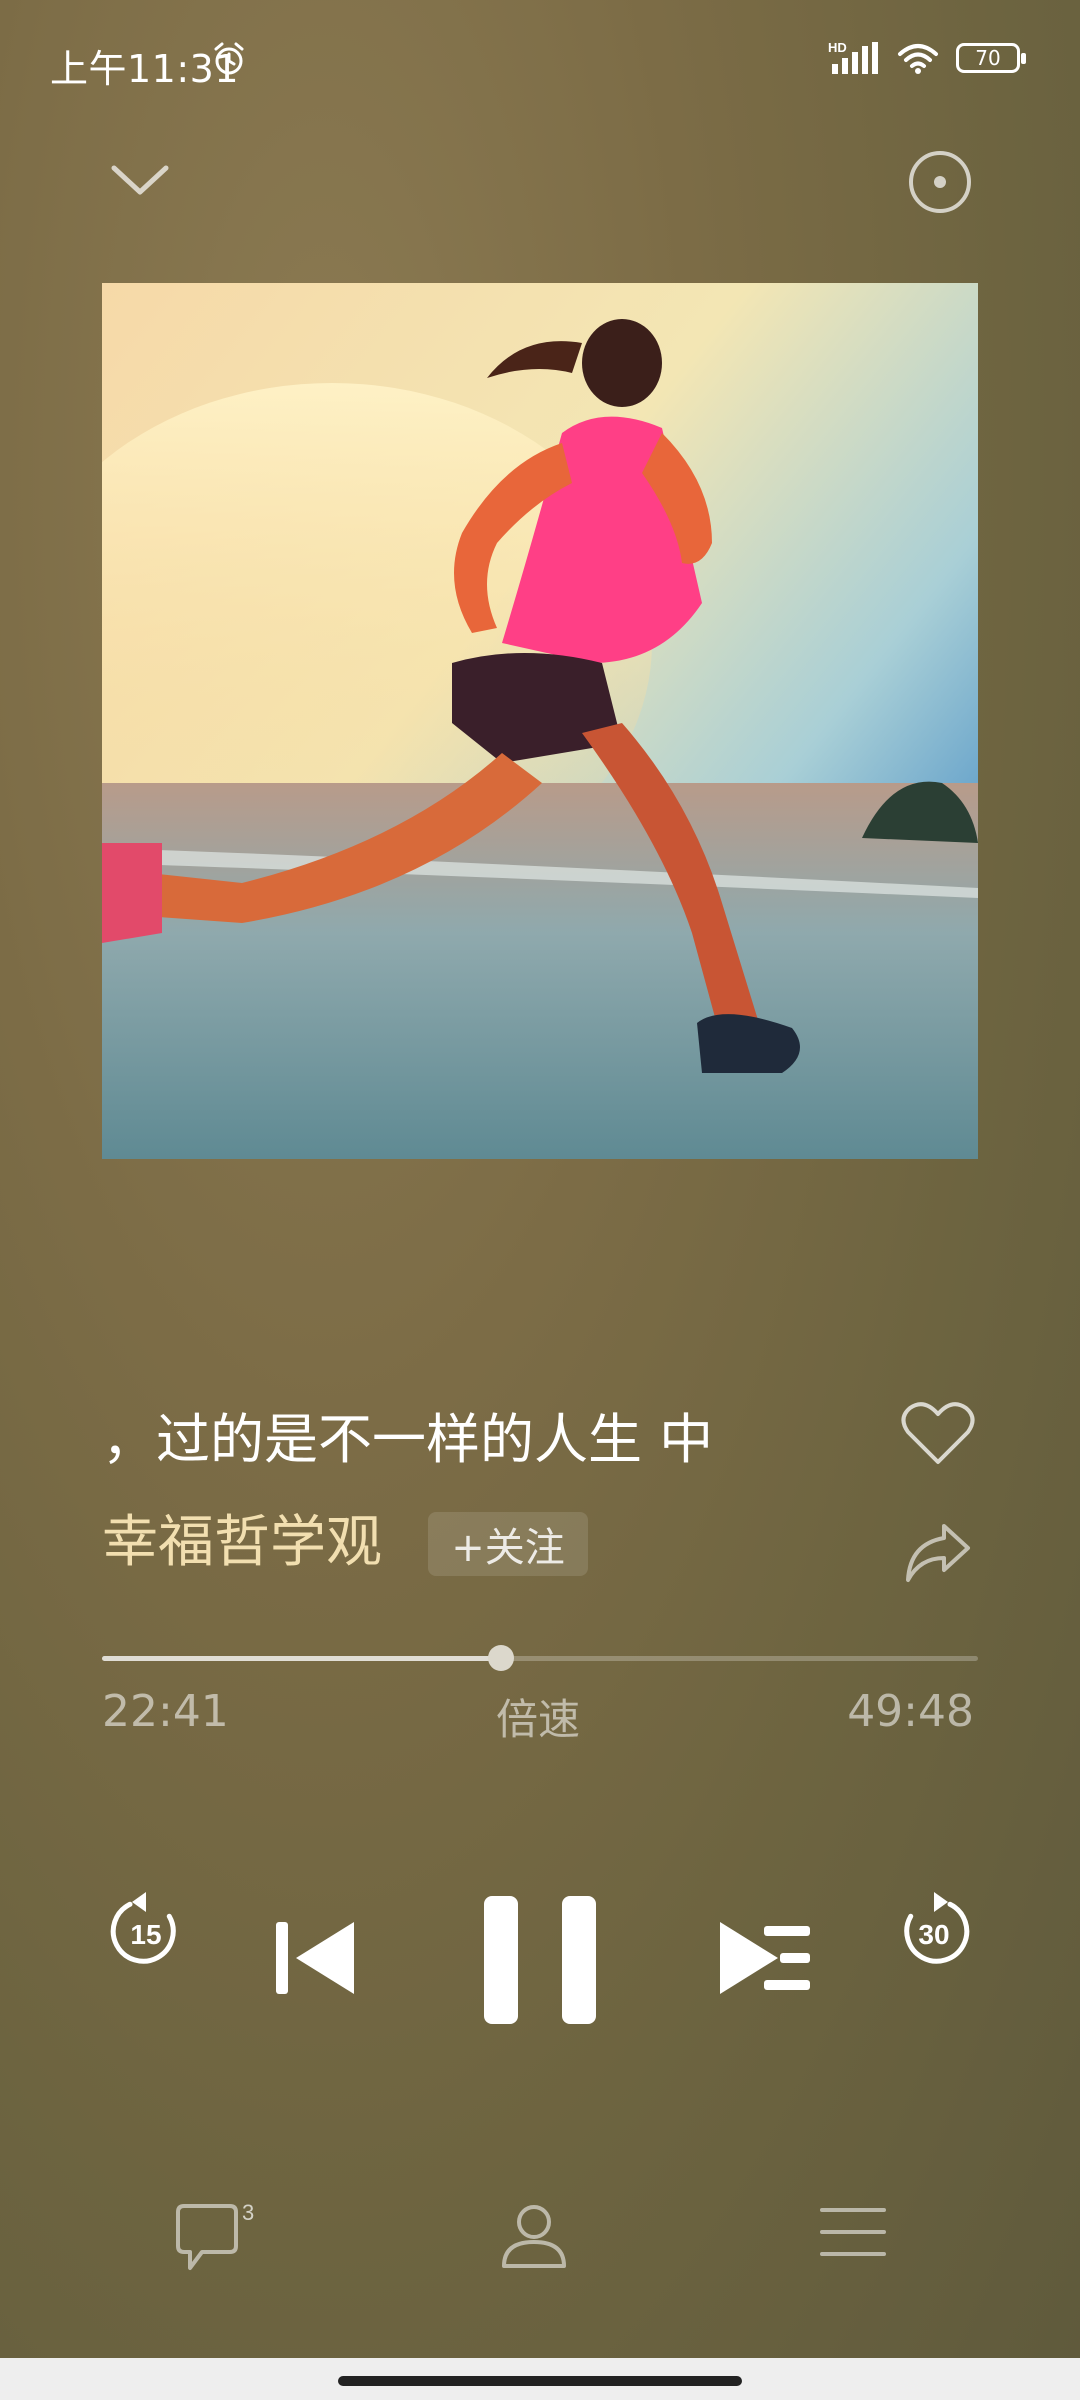 Image resolution: width=1080 pixels, height=2400 pixels. What do you see at coordinates (991, 58) in the screenshot?
I see `battery-icon: 70` at bounding box center [991, 58].